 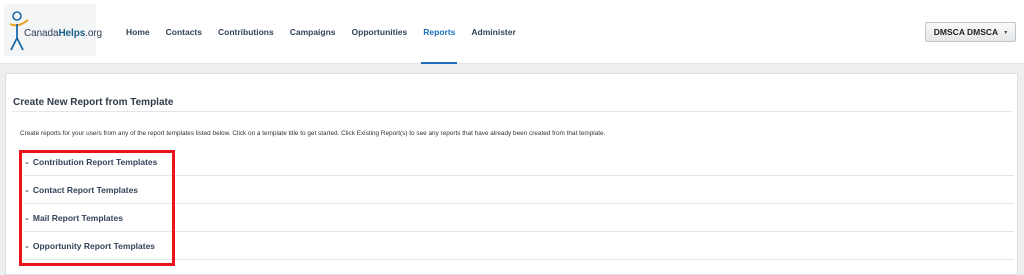 I want to click on template-group-contribution: ⌄ Contribution Report Templates, so click(x=519, y=162).